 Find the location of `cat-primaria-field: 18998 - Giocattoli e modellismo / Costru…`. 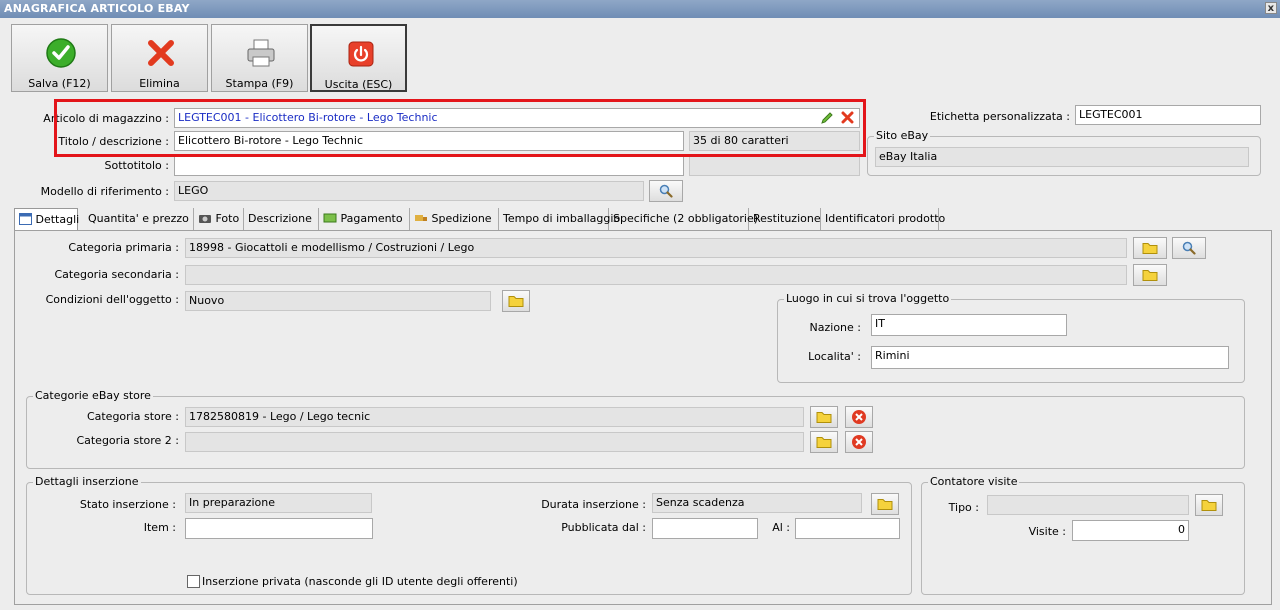

cat-primaria-field: 18998 - Giocattoli e modellismo / Costru… is located at coordinates (656, 248).